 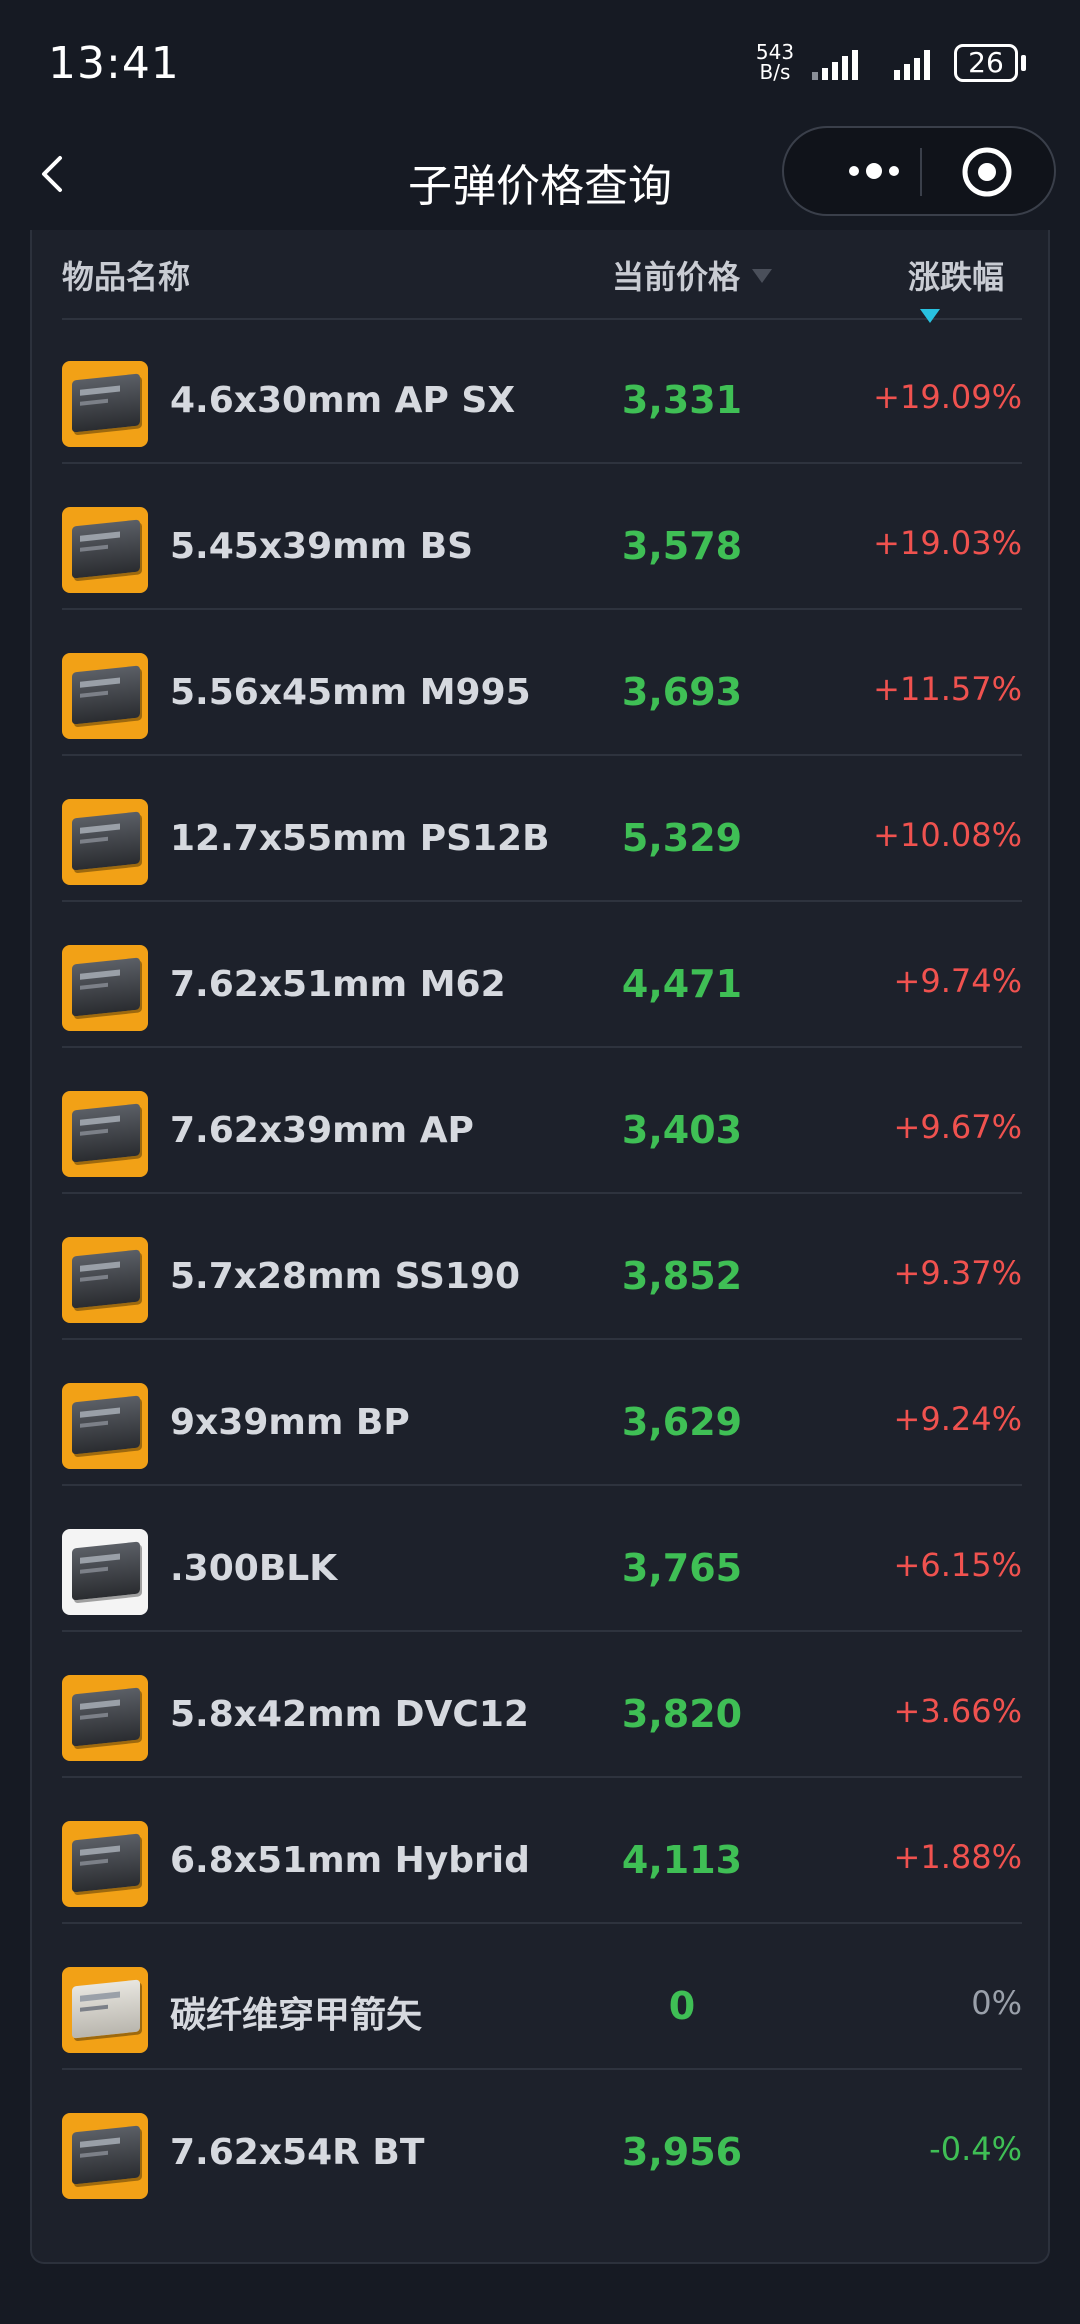 What do you see at coordinates (947, 835) in the screenshot?
I see `item-change: +10.08%` at bounding box center [947, 835].